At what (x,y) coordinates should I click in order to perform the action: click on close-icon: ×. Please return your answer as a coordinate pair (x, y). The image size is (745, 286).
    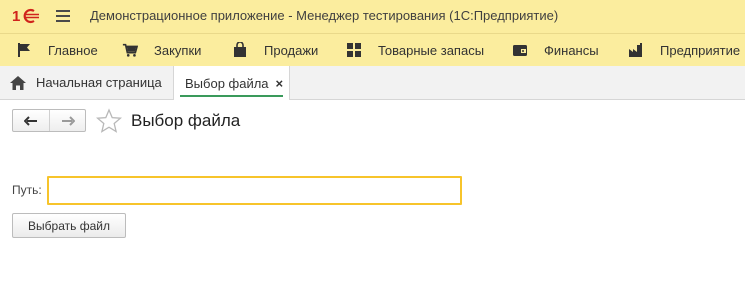
    Looking at the image, I should click on (280, 83).